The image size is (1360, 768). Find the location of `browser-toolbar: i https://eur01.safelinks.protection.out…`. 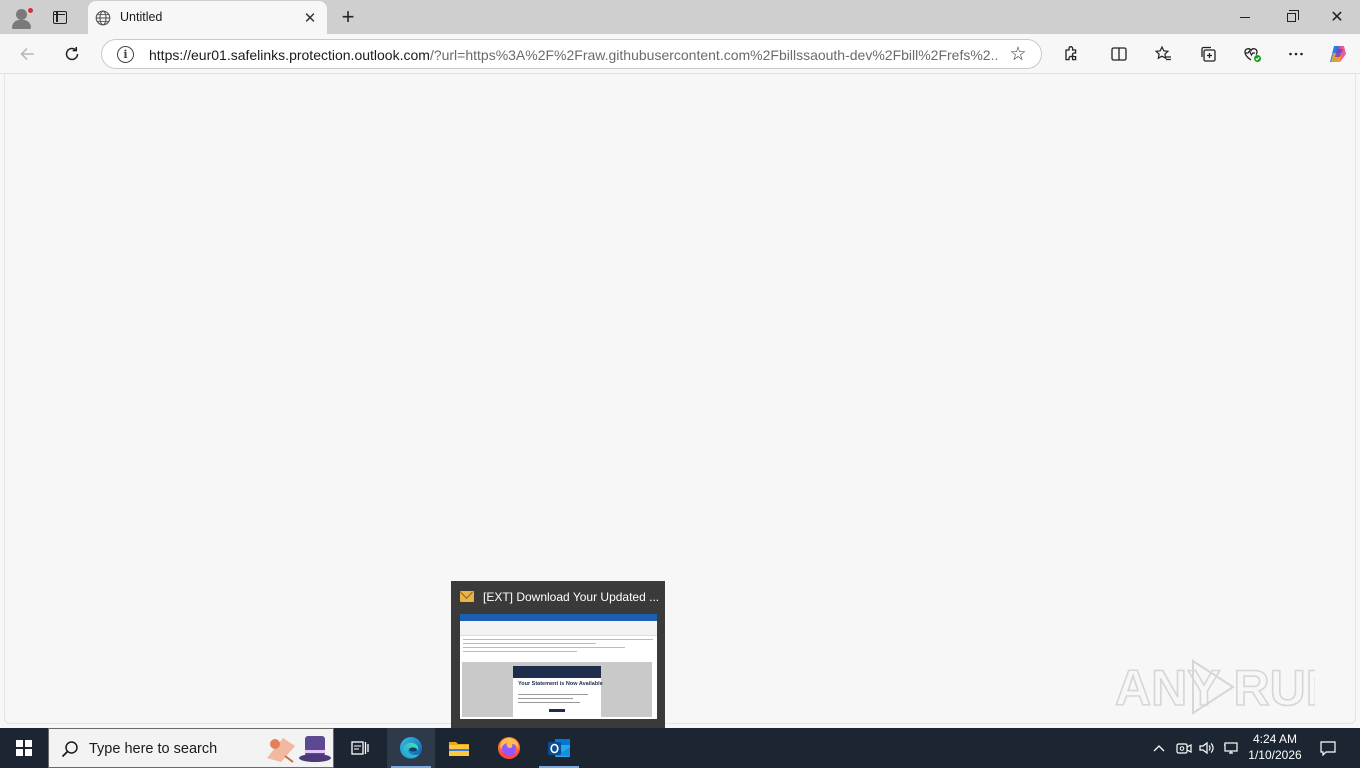

browser-toolbar: i https://eur01.safelinks.protection.out… is located at coordinates (680, 54).